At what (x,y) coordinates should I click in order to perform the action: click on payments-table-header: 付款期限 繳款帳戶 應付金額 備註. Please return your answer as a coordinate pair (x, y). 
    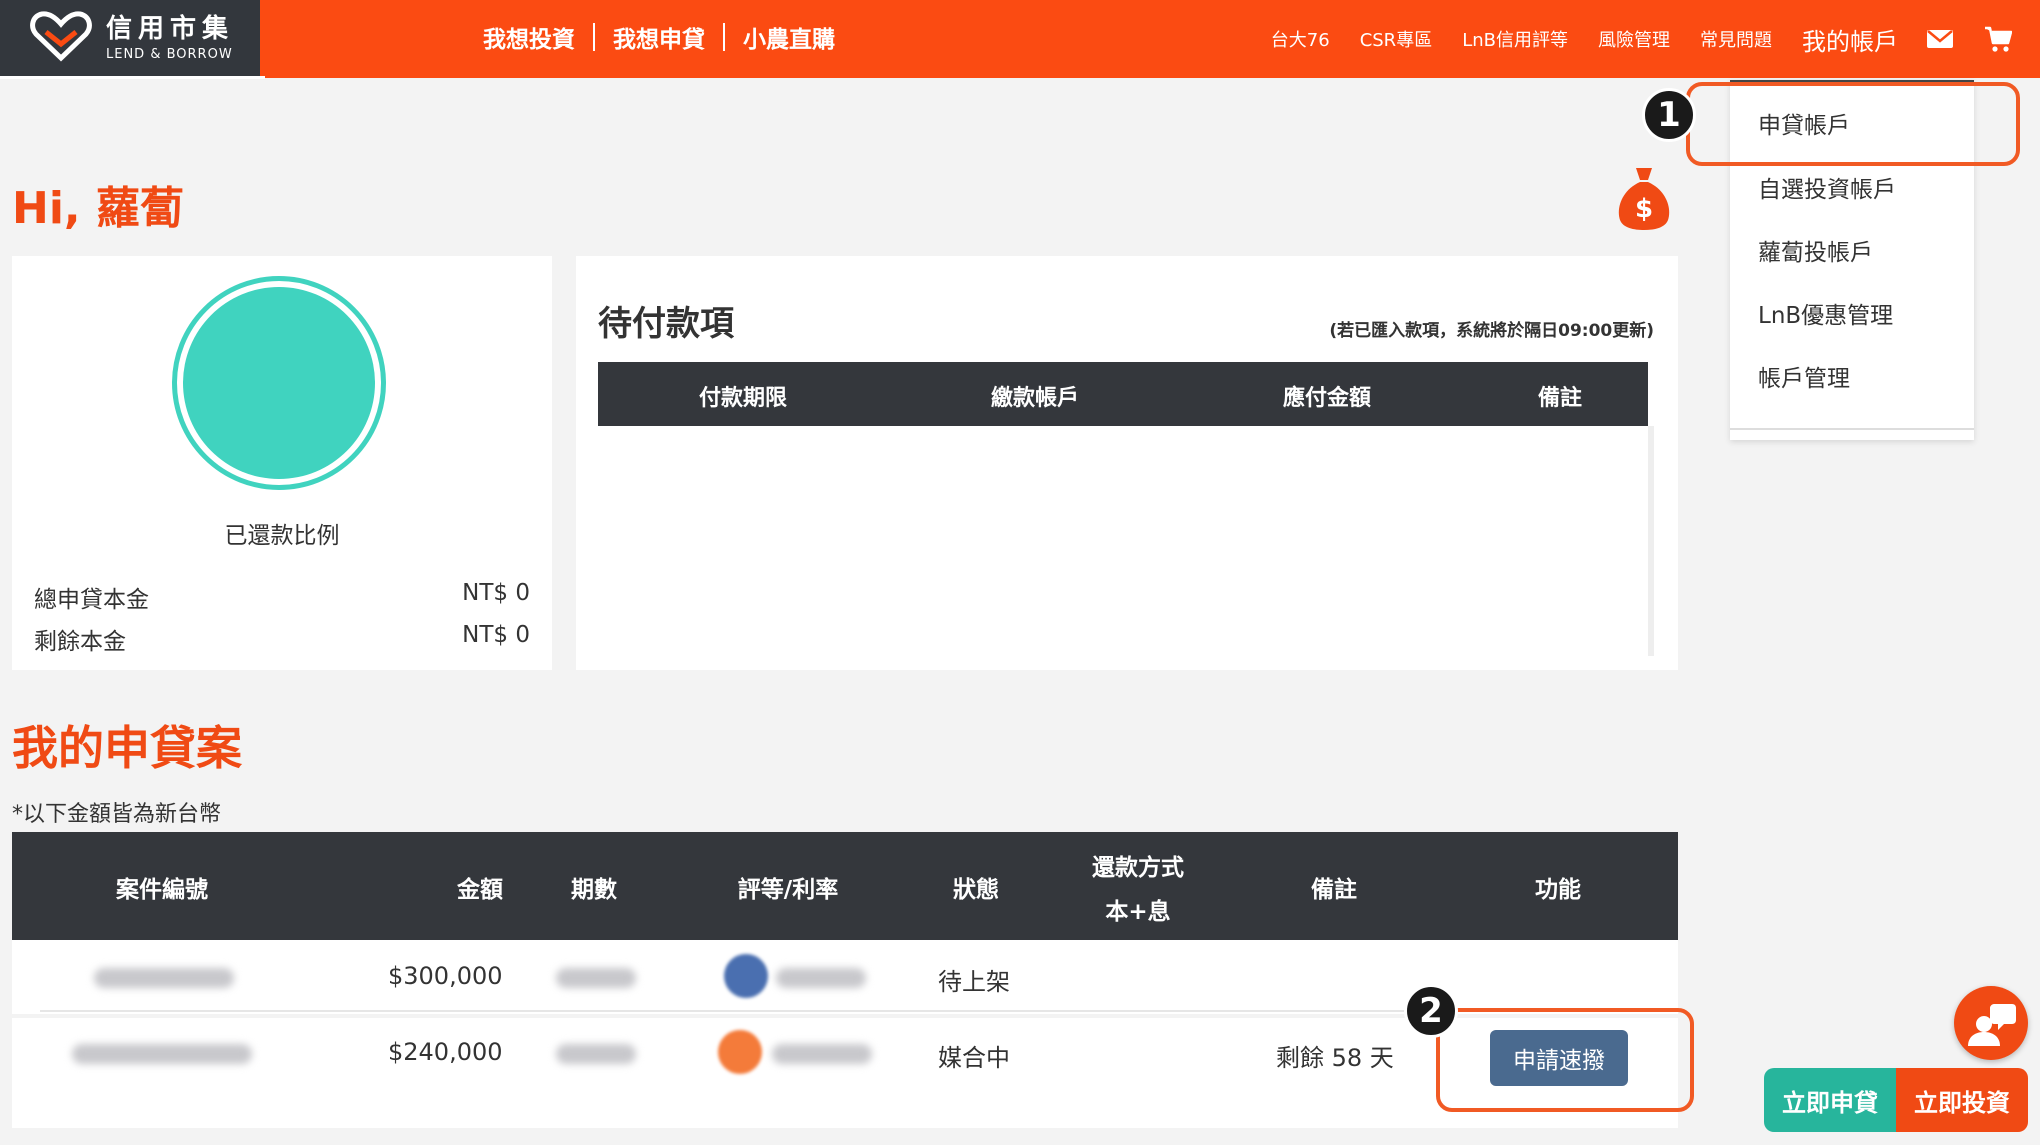
    Looking at the image, I should click on (1123, 394).